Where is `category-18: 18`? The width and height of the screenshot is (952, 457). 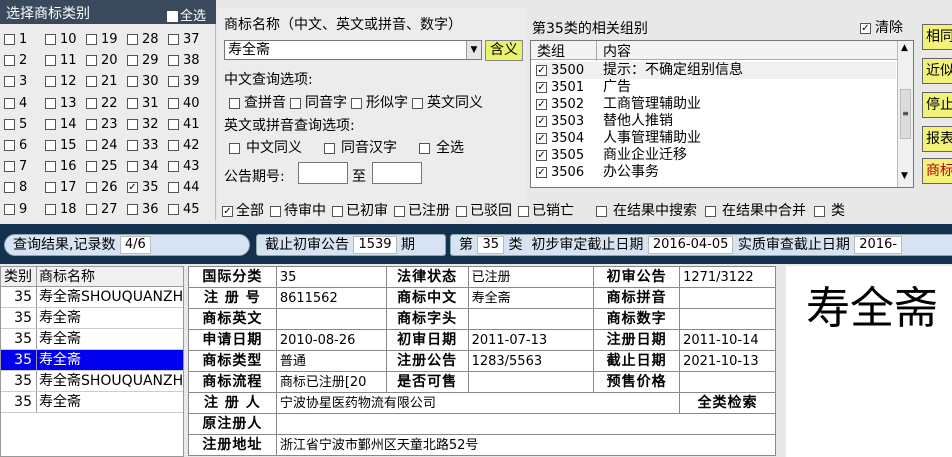
category-18: 18 is located at coordinates (61, 210).